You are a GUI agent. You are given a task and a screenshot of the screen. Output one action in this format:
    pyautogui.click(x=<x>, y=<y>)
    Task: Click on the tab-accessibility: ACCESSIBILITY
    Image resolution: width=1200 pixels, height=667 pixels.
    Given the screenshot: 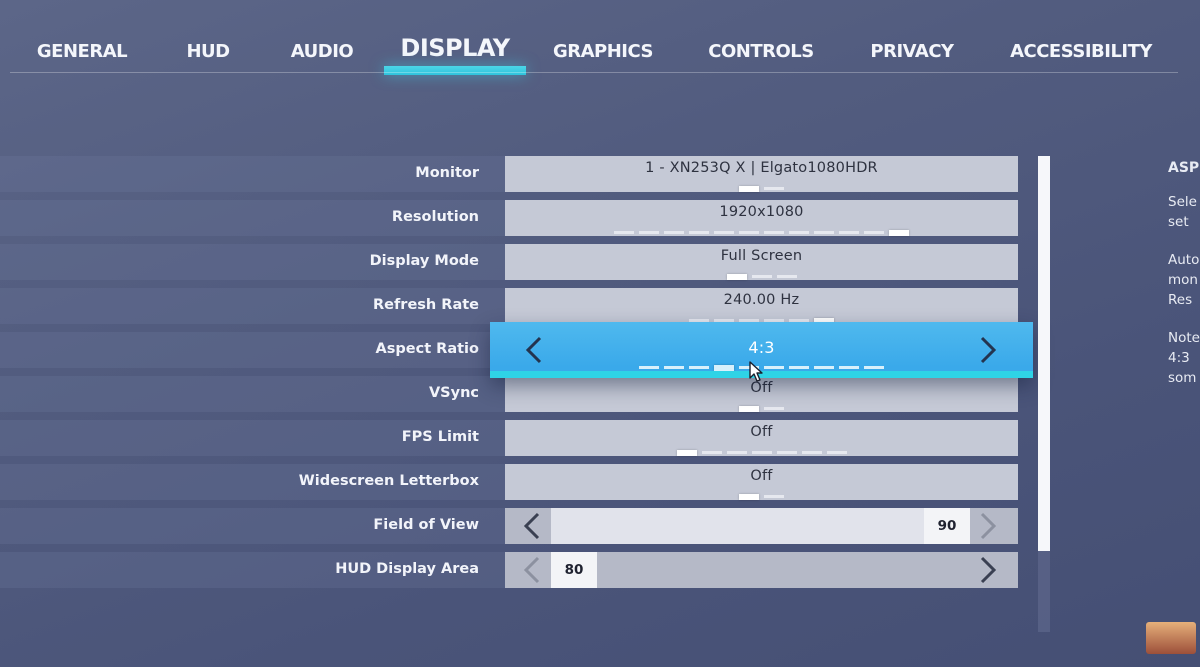 What is the action you would take?
    pyautogui.click(x=1081, y=52)
    